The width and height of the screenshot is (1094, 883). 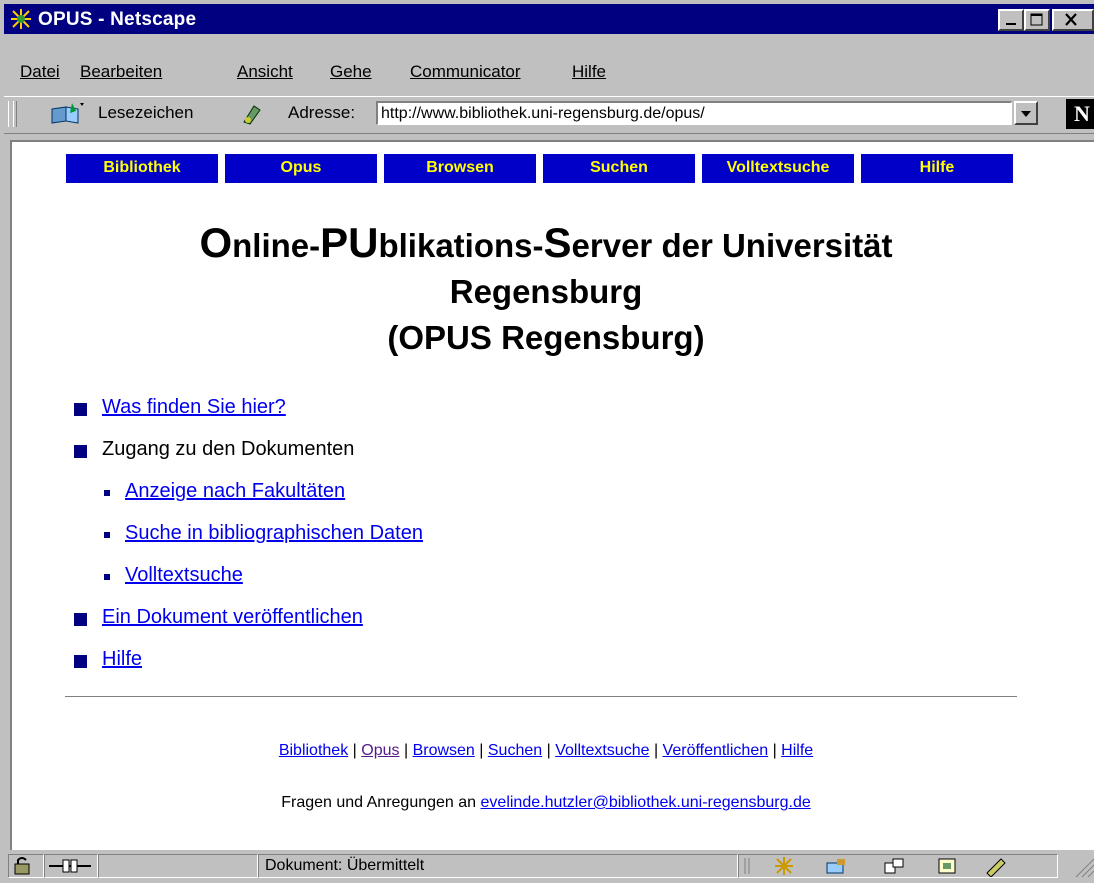 I want to click on nav-button-hilfe: Hilfe, so click(x=937, y=168).